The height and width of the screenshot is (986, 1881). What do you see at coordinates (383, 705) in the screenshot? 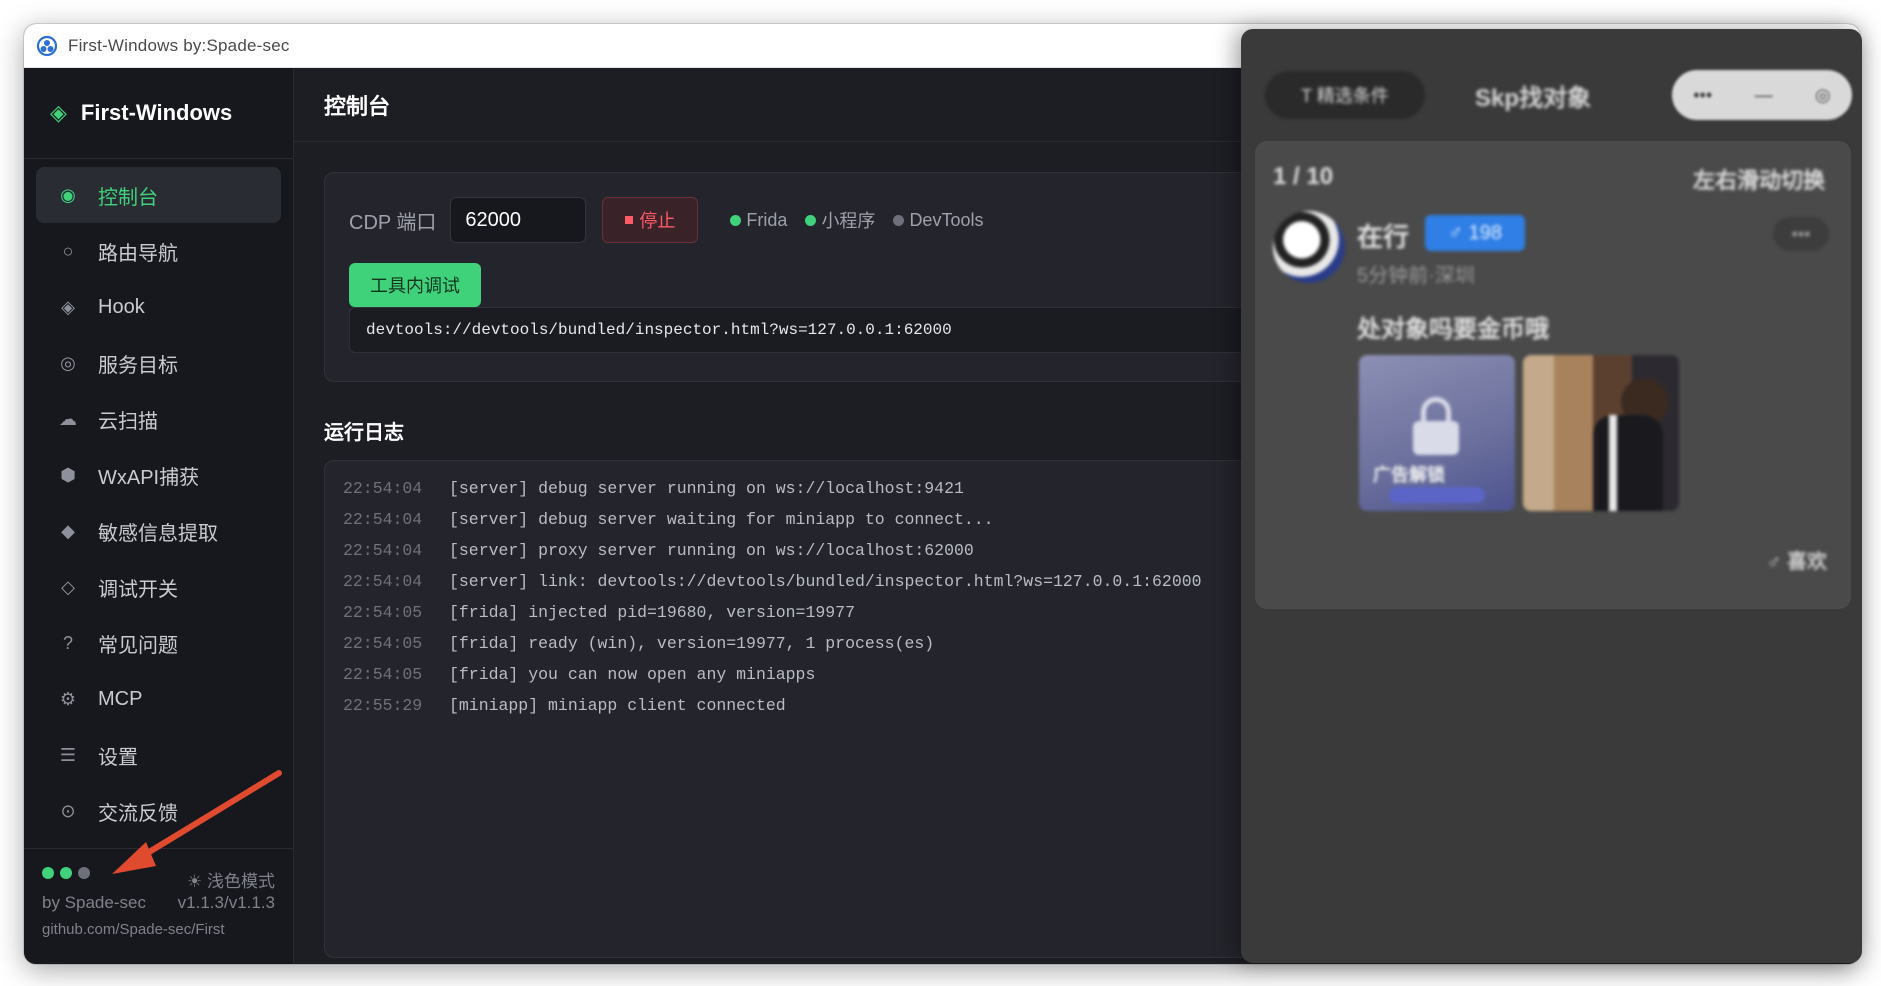
I see `log-time: 22:55:29` at bounding box center [383, 705].